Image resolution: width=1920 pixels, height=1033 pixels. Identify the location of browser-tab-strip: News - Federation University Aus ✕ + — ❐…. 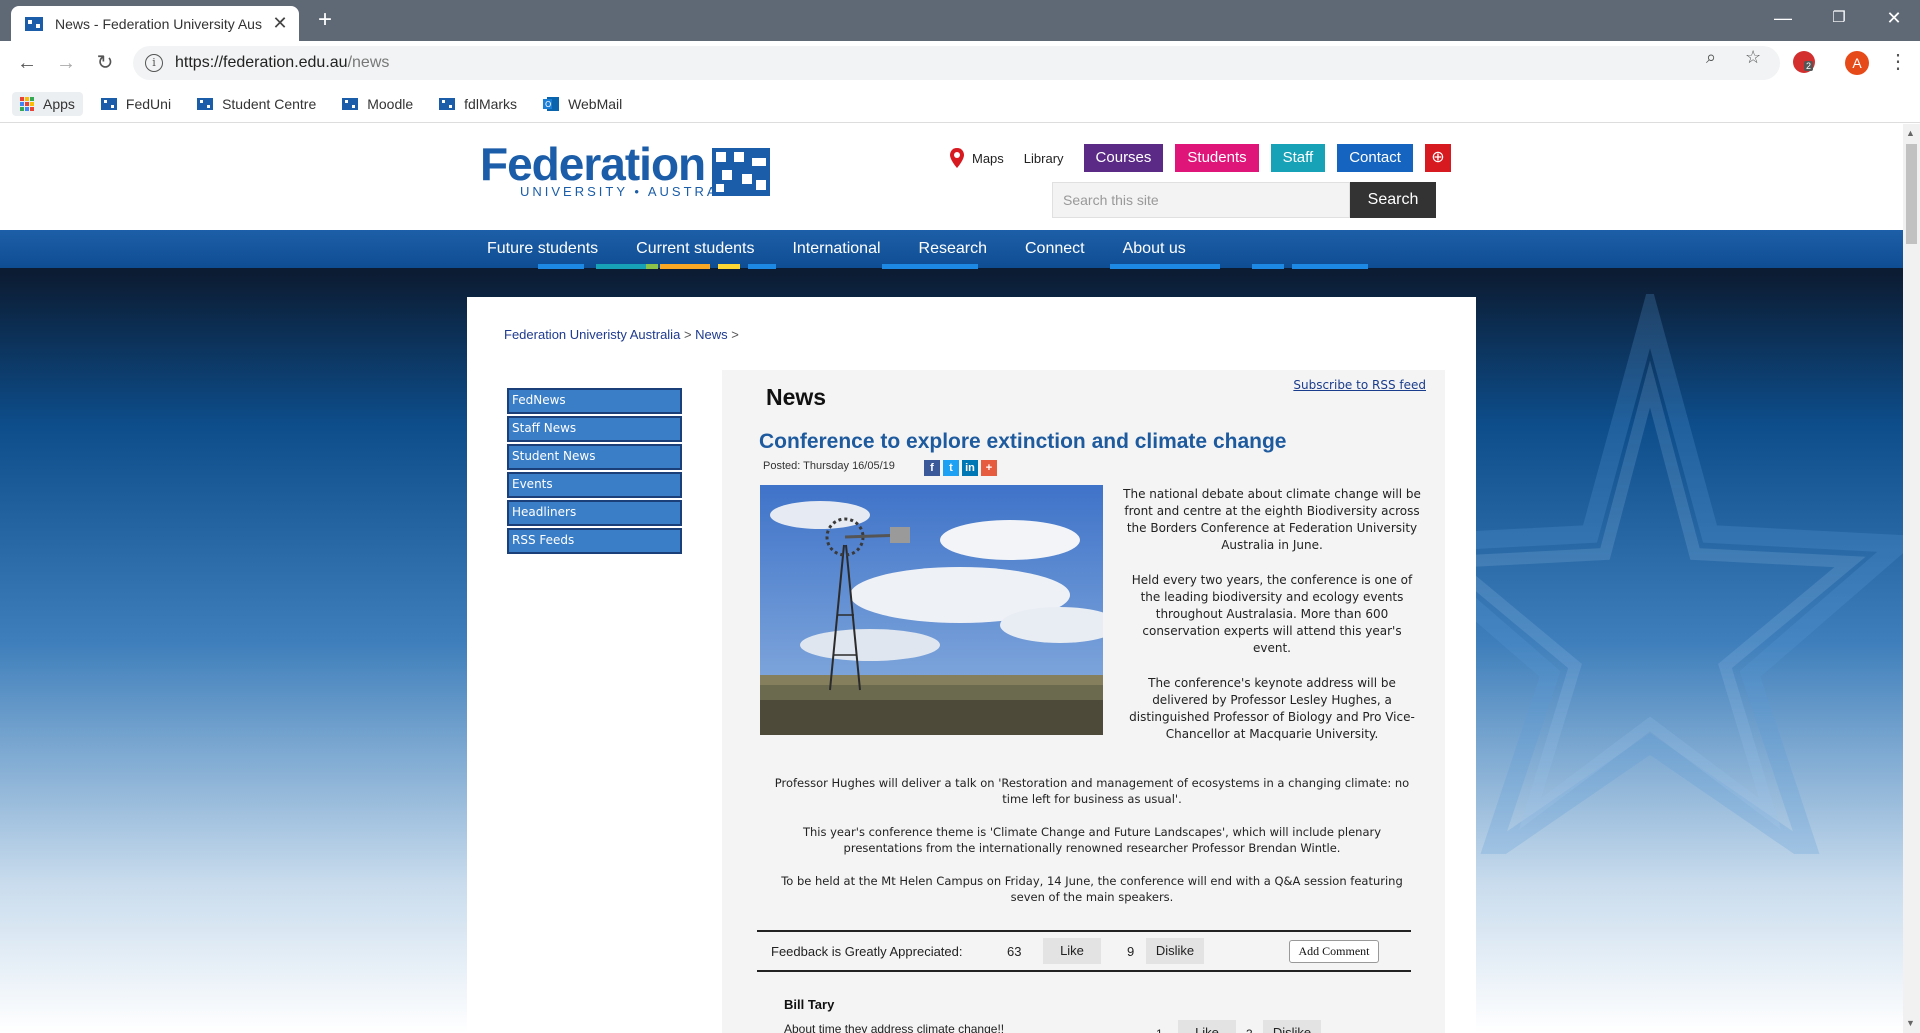
(960, 20).